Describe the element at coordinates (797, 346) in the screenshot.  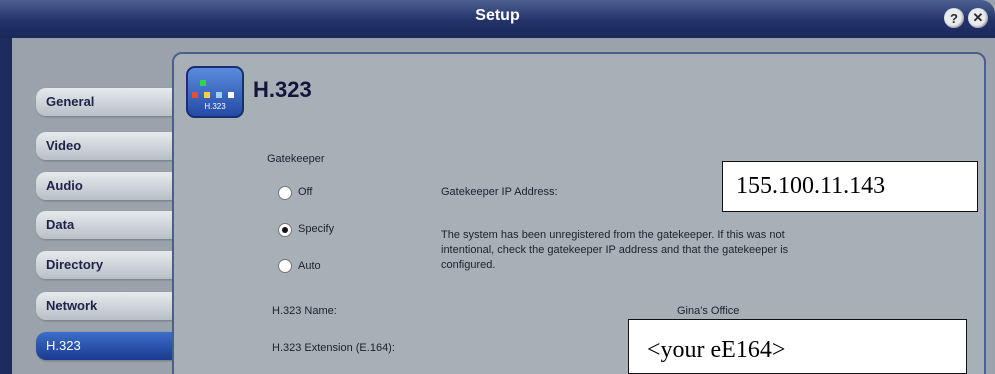
I see `extension-callout: <your eE164>` at that location.